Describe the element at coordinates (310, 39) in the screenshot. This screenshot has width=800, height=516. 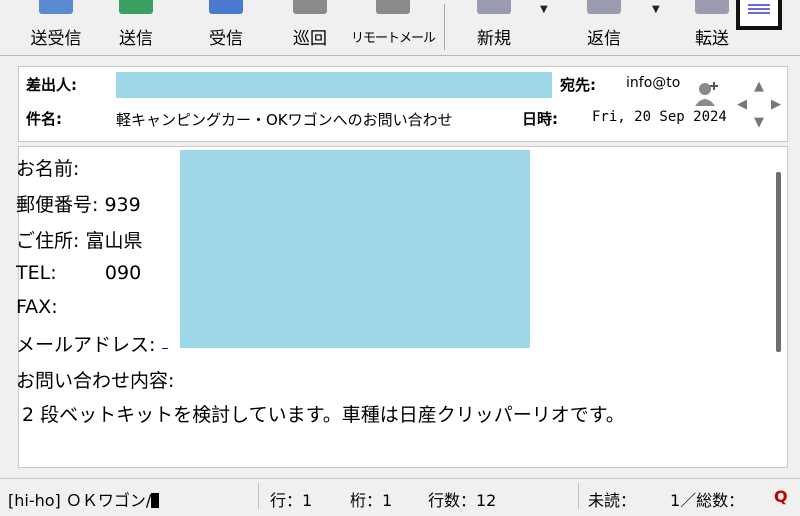
I see `patrol-label: 巡回` at that location.